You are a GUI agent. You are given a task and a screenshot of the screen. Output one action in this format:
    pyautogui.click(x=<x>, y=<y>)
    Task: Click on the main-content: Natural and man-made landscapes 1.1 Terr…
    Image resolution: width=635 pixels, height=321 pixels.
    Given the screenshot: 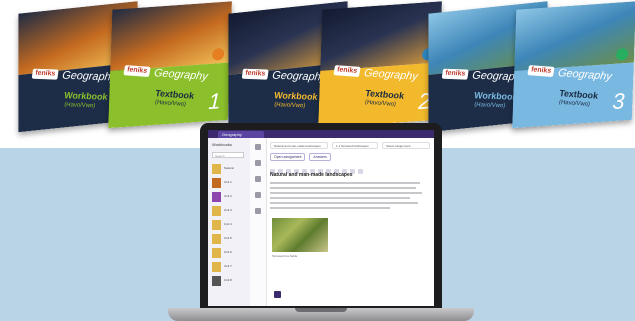 What is the action you would take?
    pyautogui.click(x=351, y=222)
    